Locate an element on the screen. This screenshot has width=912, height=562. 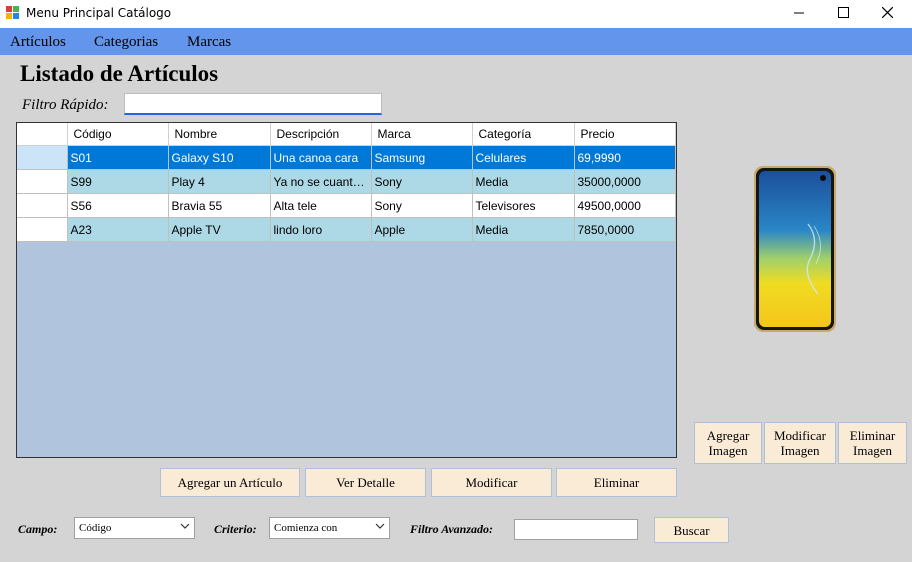
modify-image-label-2: Imagen is located at coordinates (800, 450).